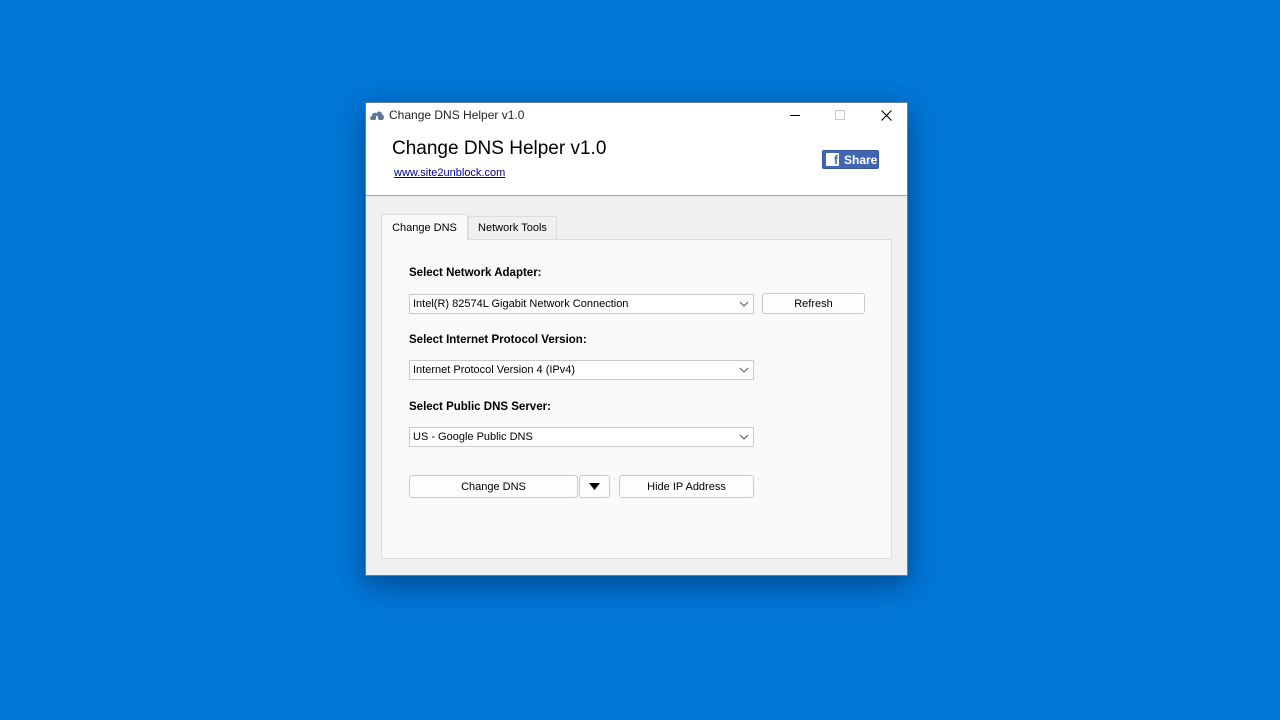  What do you see at coordinates (861, 159) in the screenshot?
I see `share-label: Share` at bounding box center [861, 159].